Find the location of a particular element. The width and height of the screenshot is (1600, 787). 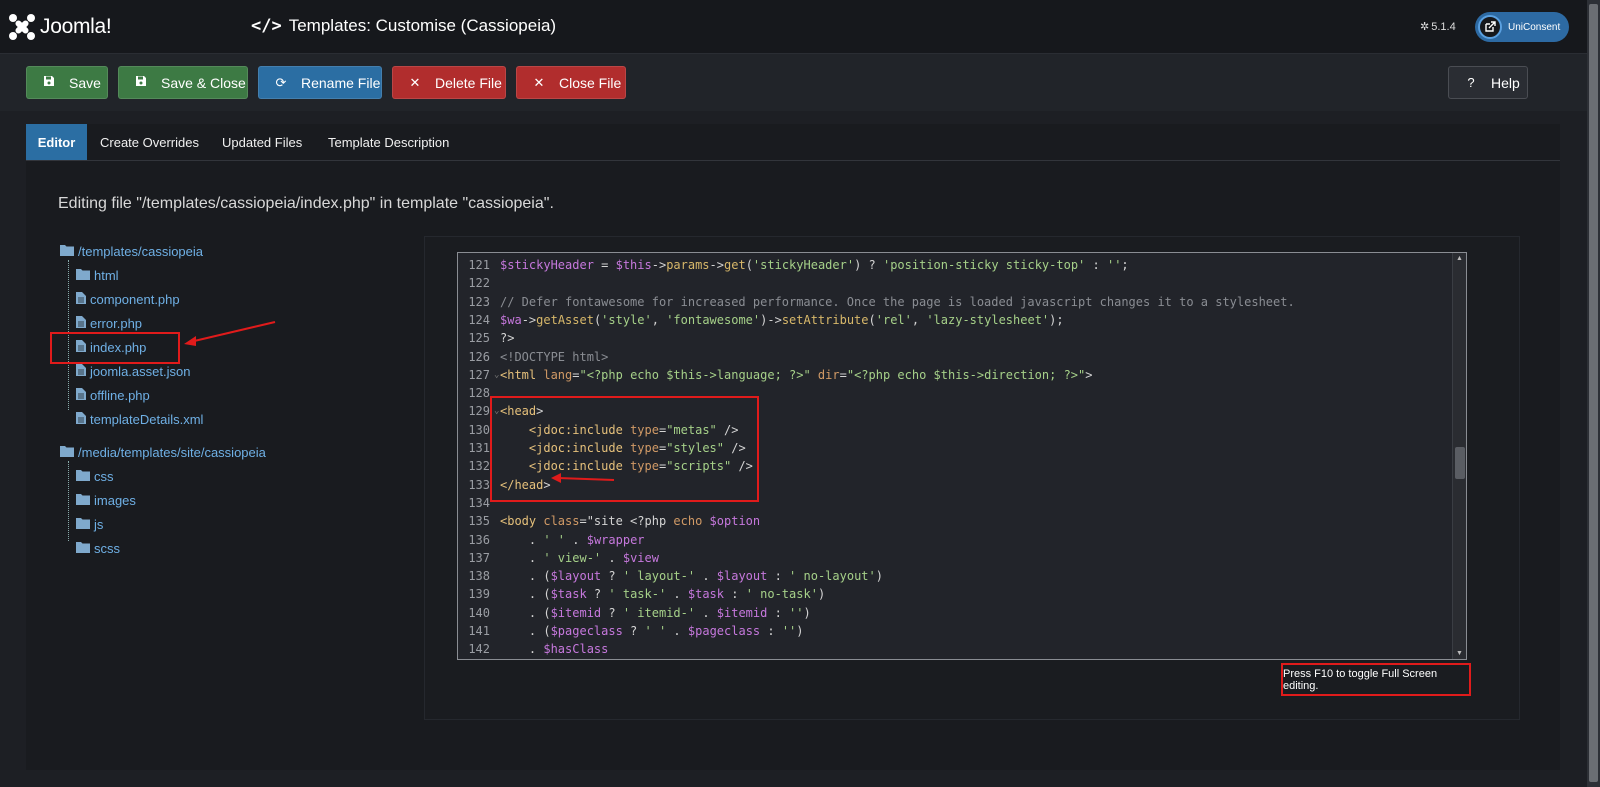

tree-file-error: error.php is located at coordinates (109, 323).